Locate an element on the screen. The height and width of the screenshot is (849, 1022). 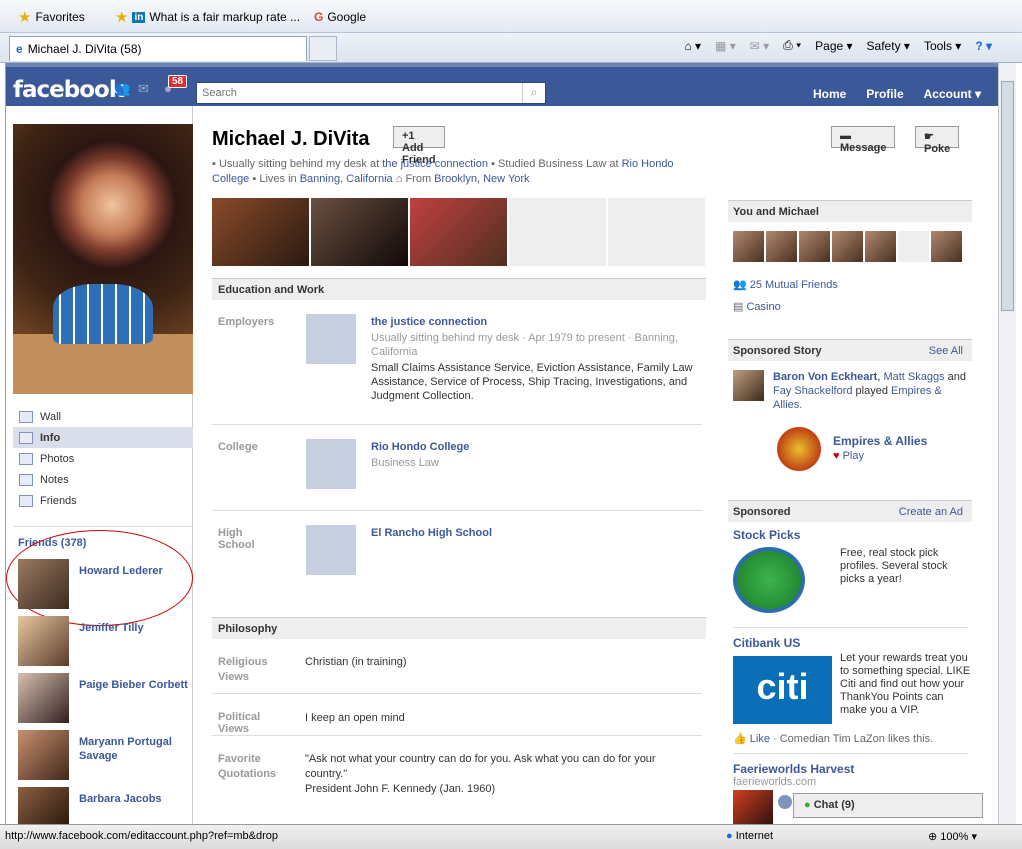
stock-picks-logo is located at coordinates (769, 580).